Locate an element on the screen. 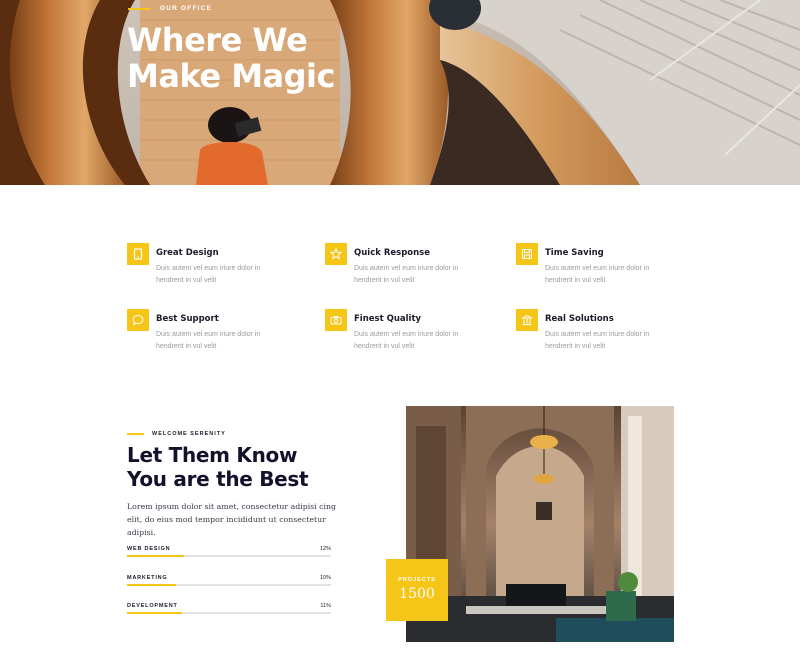 The width and height of the screenshot is (800, 650). hero-title-line-1: Where We is located at coordinates (217, 40).